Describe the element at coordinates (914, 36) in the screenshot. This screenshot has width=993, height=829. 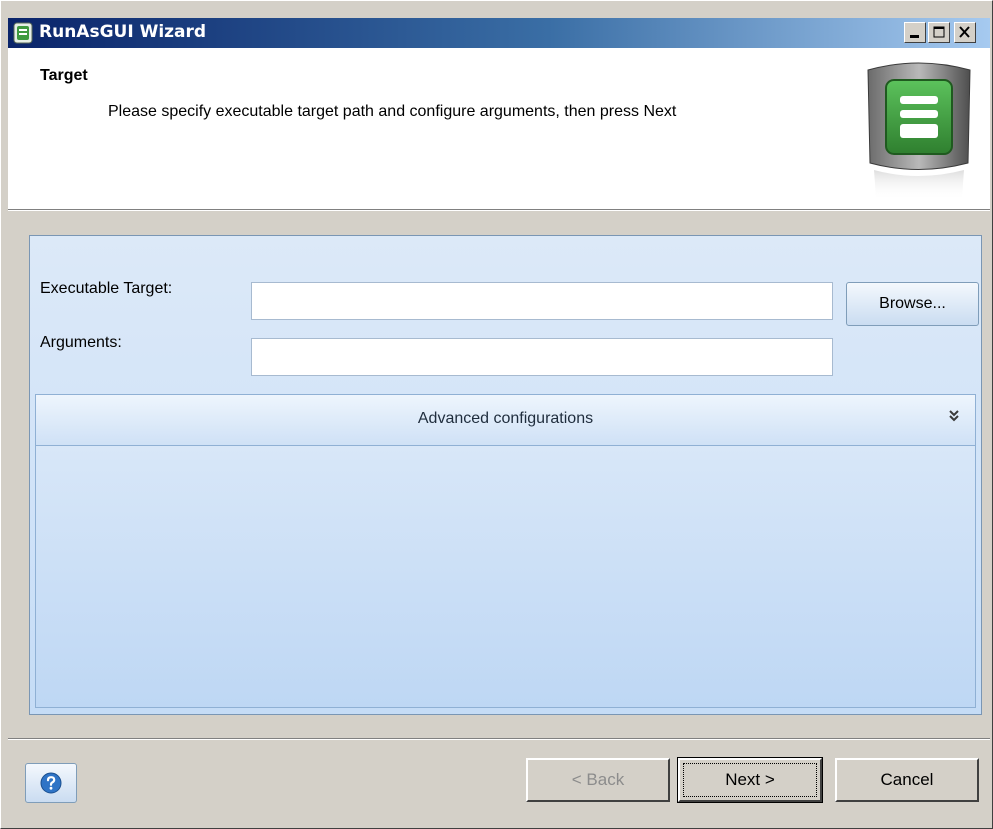
I see `minimize-icon` at that location.